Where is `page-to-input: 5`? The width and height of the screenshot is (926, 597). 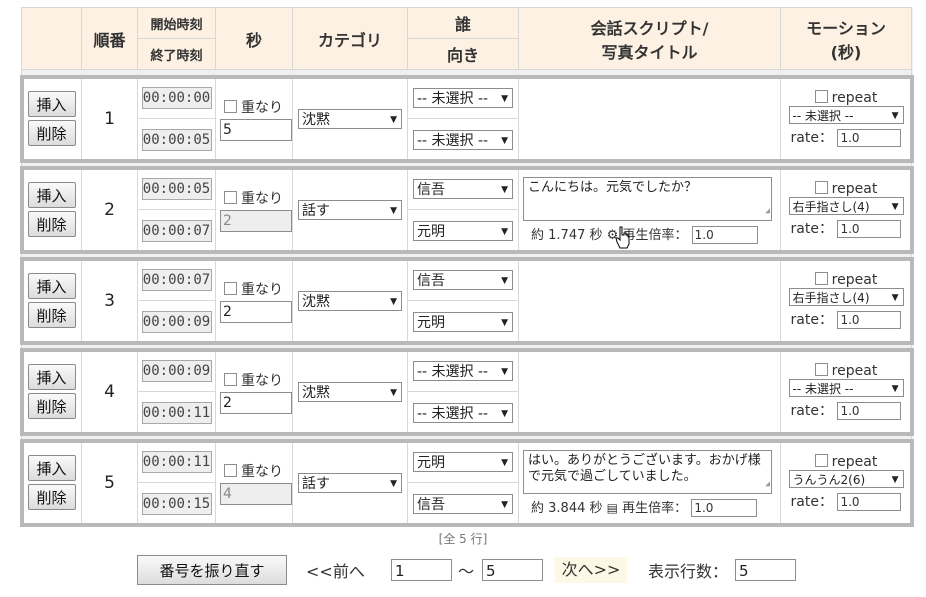 page-to-input: 5 is located at coordinates (512, 570).